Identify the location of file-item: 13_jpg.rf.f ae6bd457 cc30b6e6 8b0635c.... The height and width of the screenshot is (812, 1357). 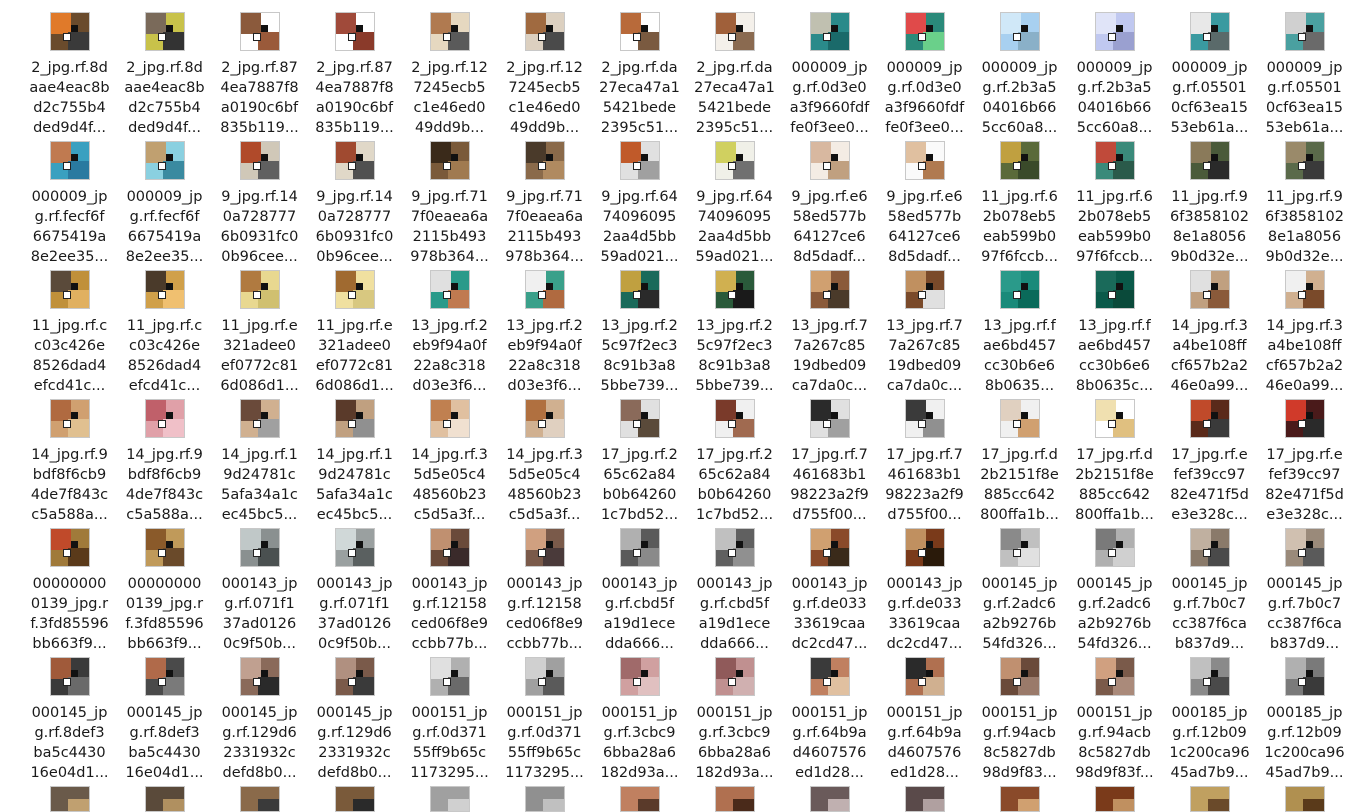
(1114, 330).